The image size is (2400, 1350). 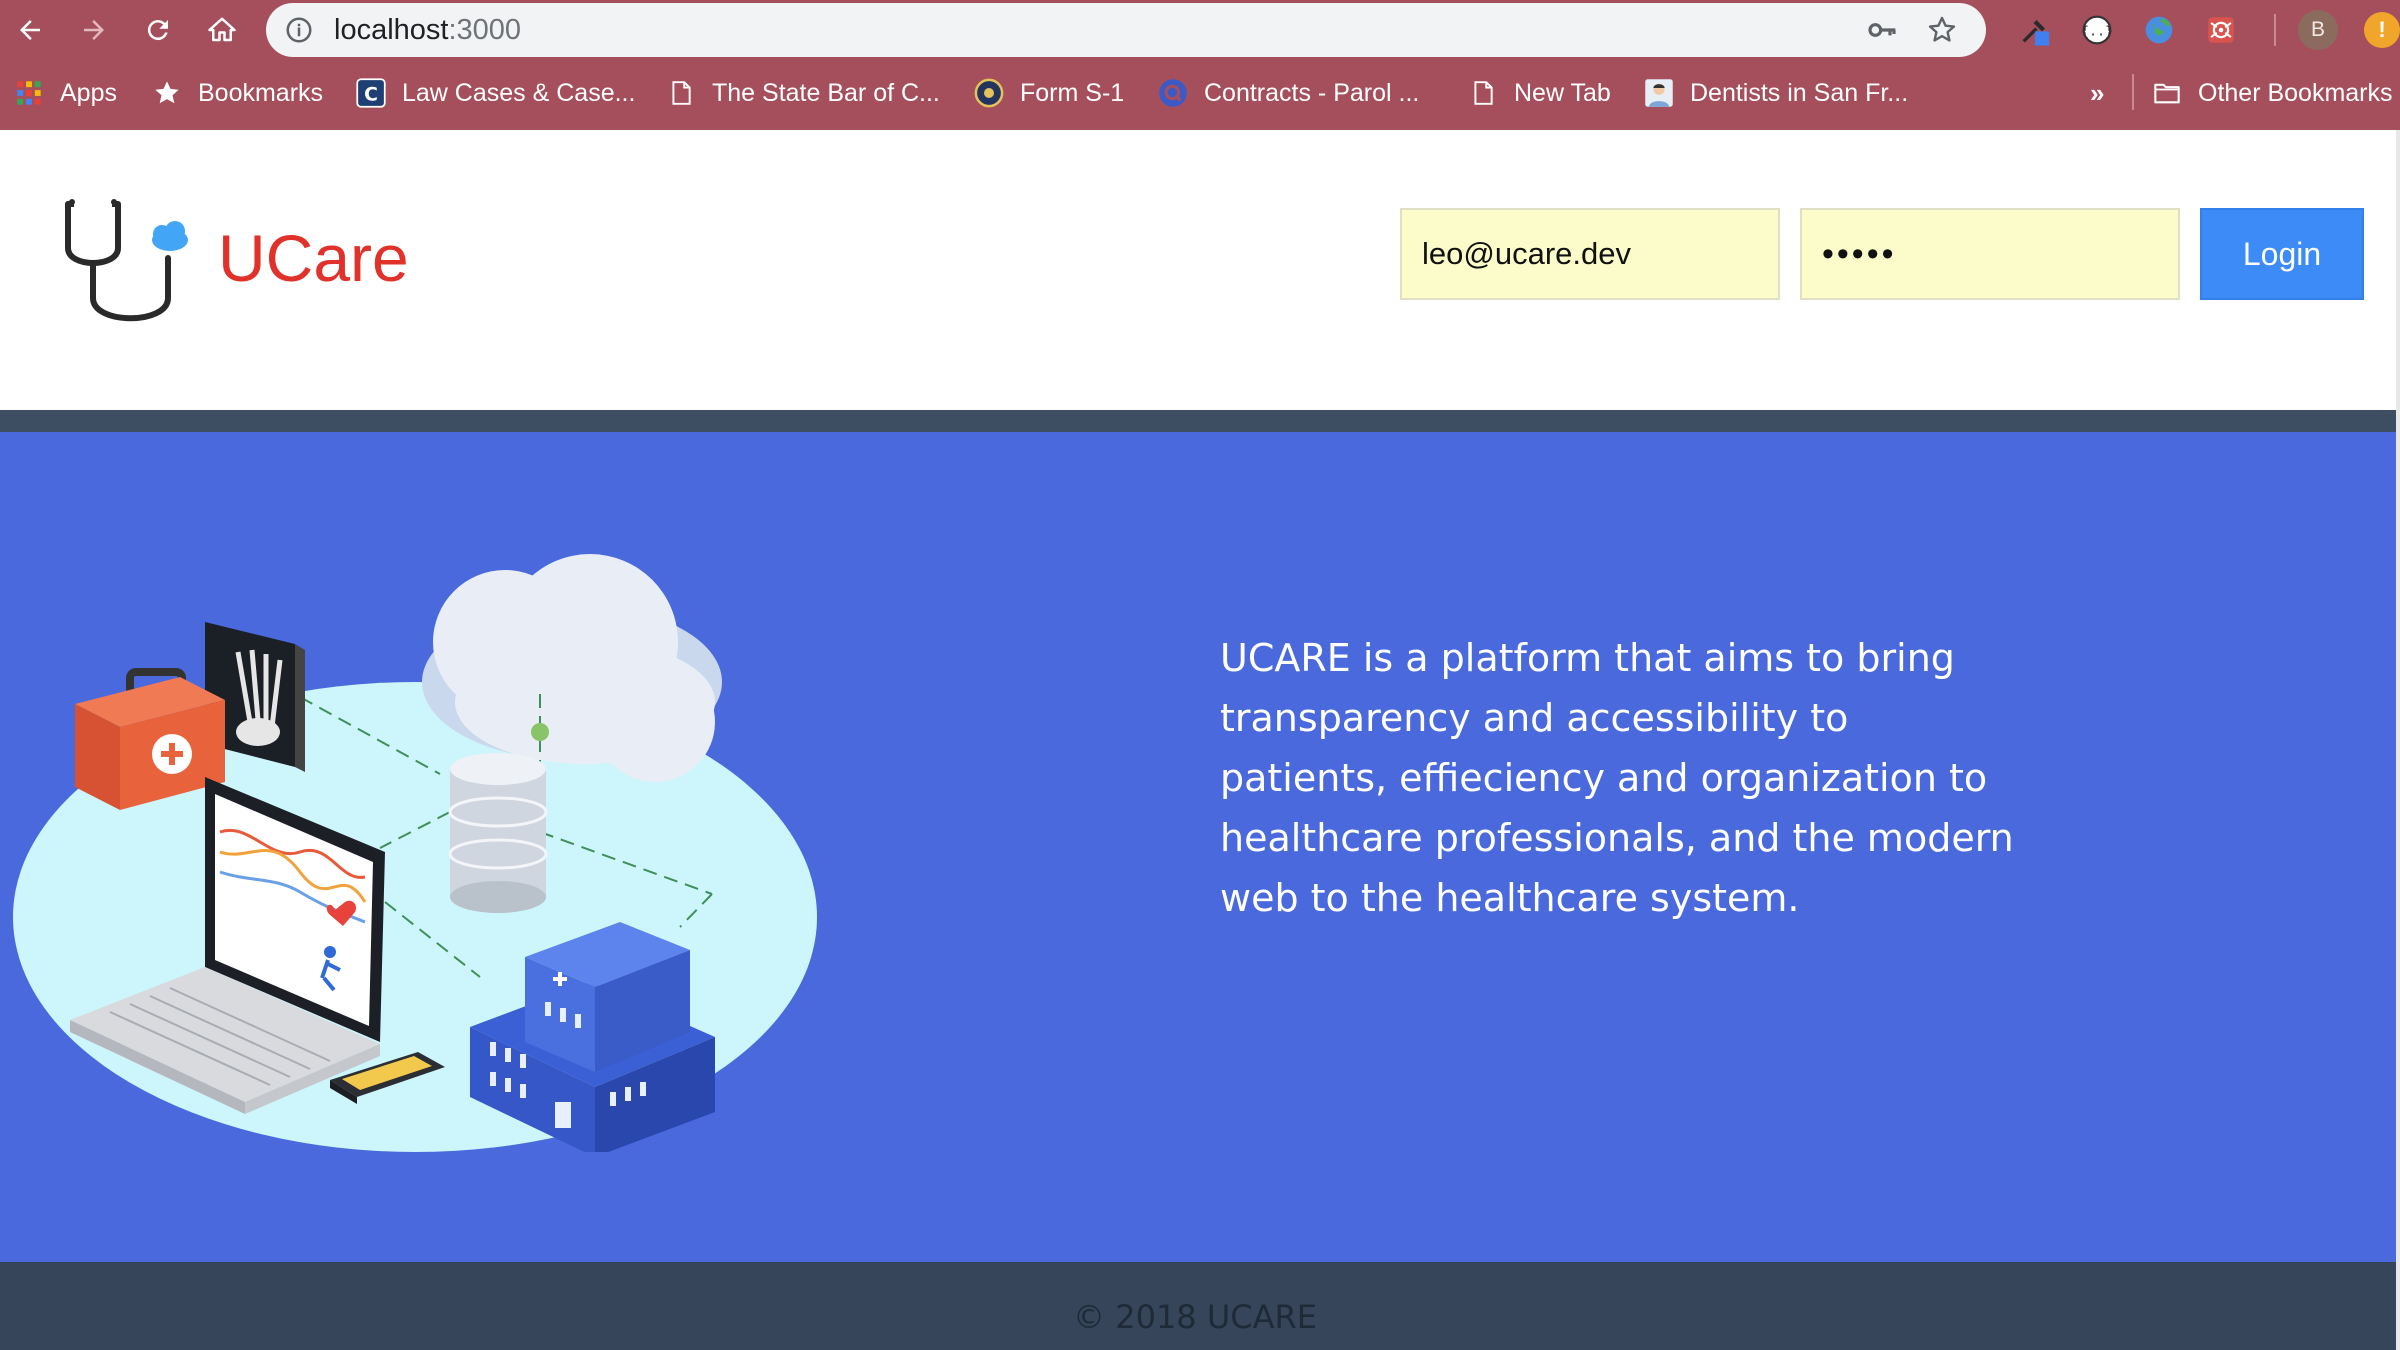 I want to click on globe-icon, so click(x=2159, y=30).